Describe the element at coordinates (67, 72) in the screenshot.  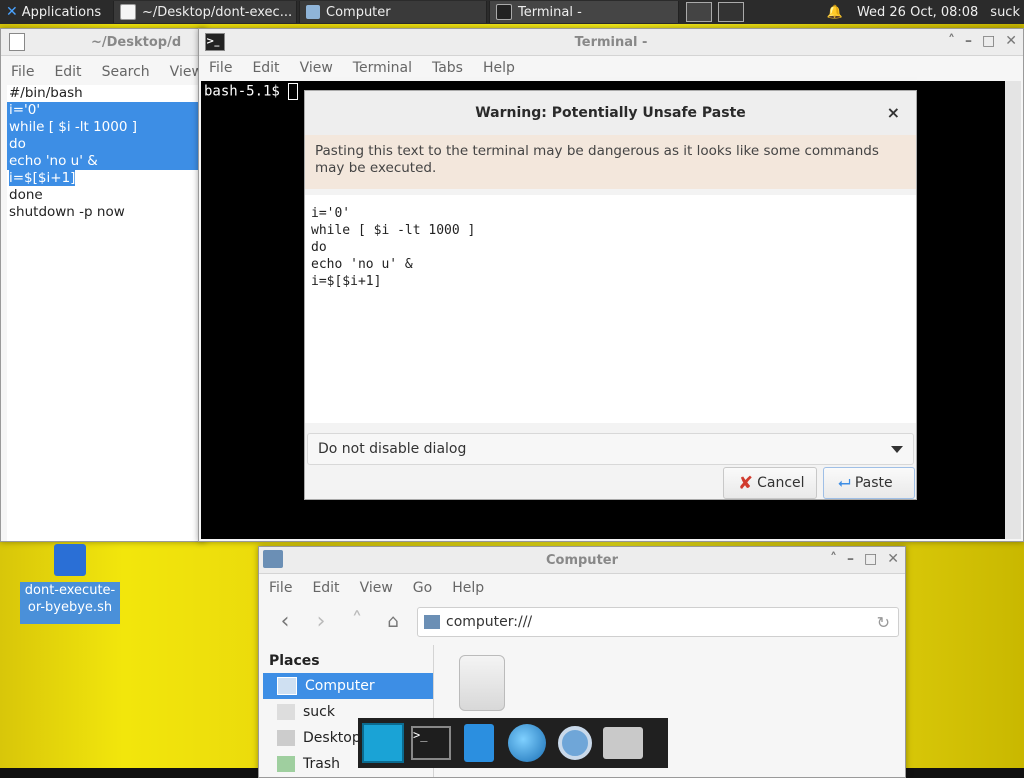
I see `editor-menu-edit: Edit` at that location.